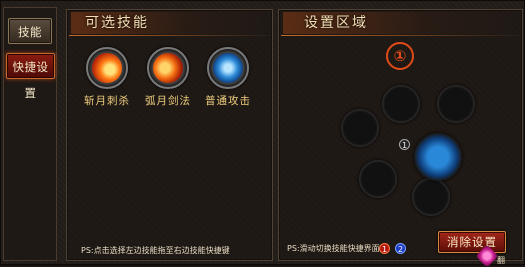  What do you see at coordinates (336, 23) in the screenshot?
I see `settings-area-title: 设置区域` at bounding box center [336, 23].